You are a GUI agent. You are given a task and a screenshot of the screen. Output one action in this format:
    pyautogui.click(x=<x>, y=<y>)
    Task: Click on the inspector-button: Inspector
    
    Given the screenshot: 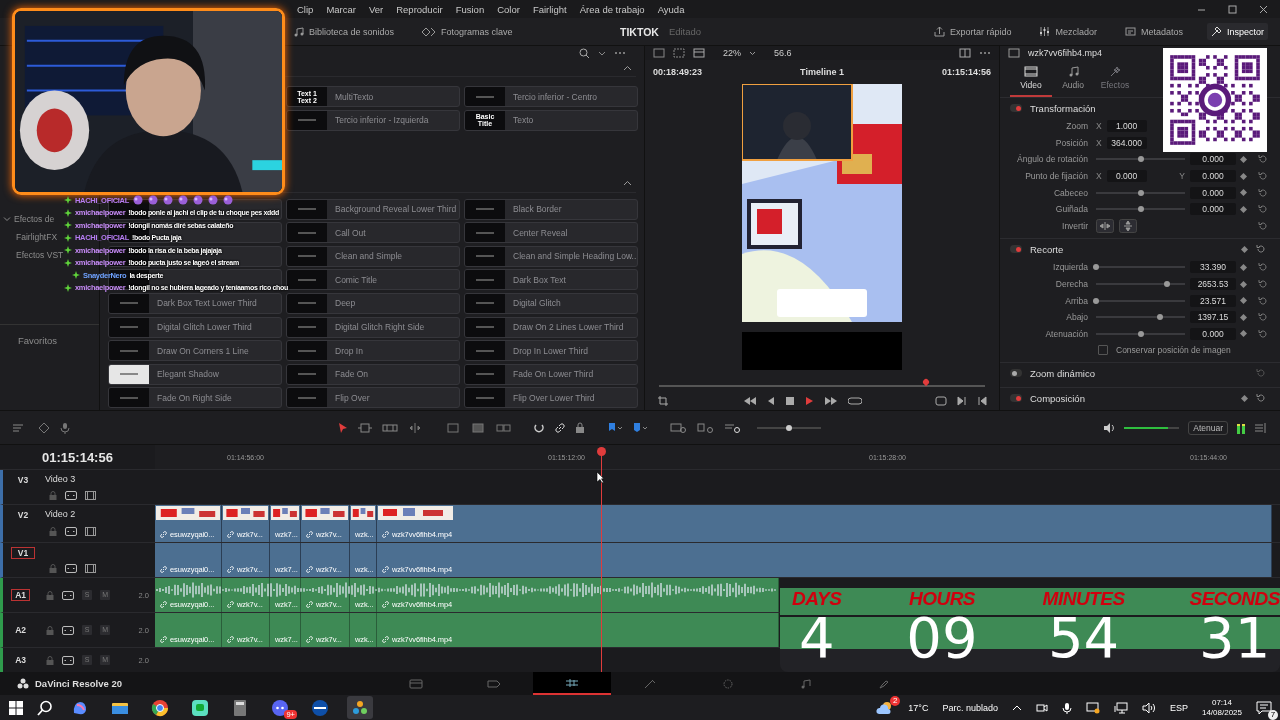 What is the action you would take?
    pyautogui.click(x=1237, y=31)
    